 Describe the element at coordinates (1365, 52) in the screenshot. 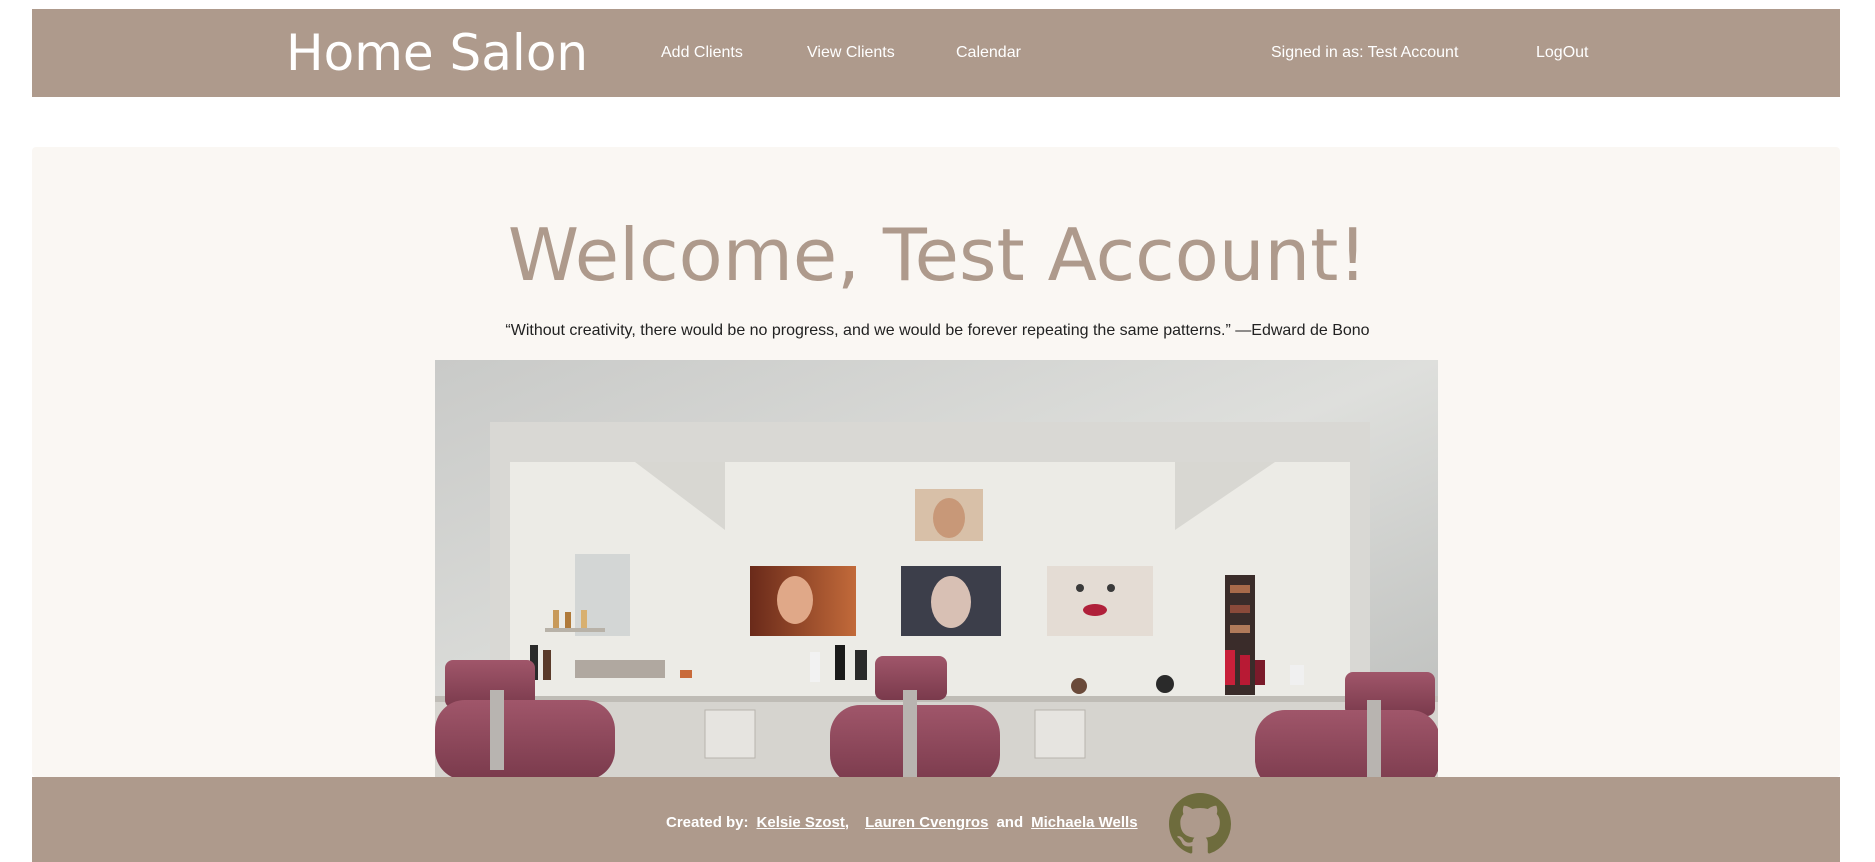

I see `signed-in-label: Signed in as: Test Account` at that location.